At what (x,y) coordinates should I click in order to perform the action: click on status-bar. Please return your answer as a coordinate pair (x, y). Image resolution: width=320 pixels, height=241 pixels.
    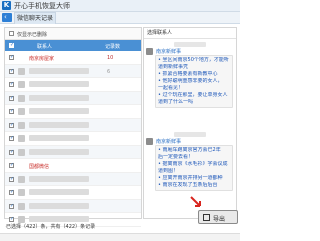
    Looking at the image, I should click on (120, 237).